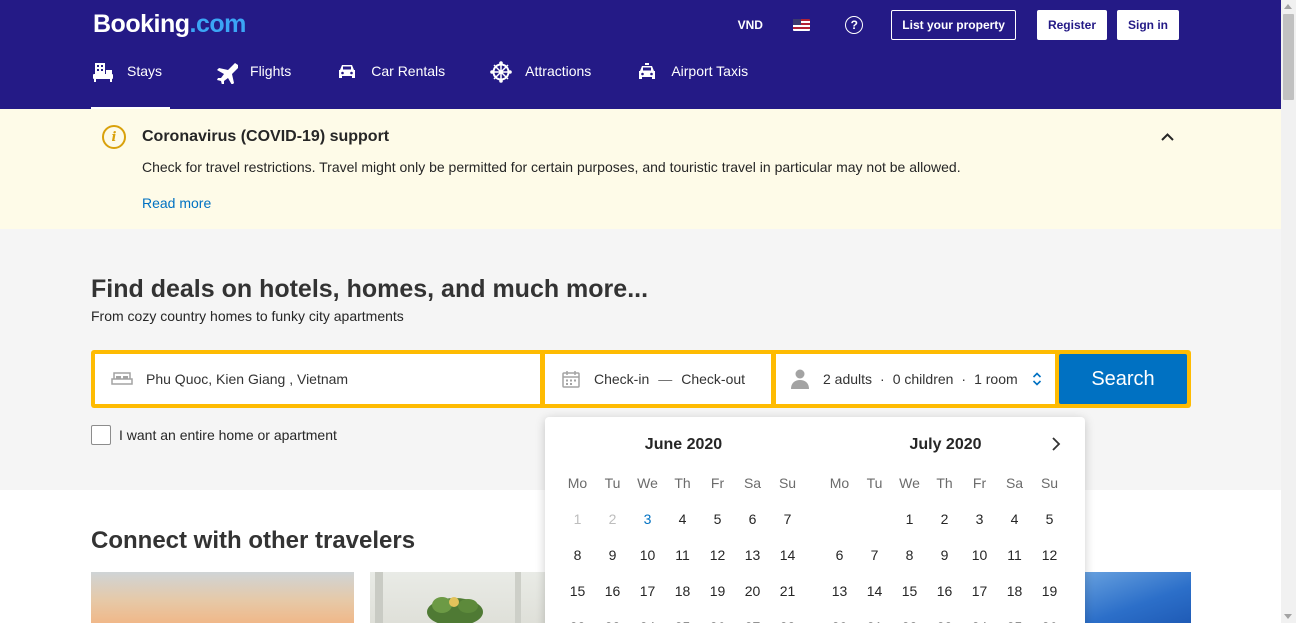  Describe the element at coordinates (101, 435) in the screenshot. I see `checkbox-box` at that location.